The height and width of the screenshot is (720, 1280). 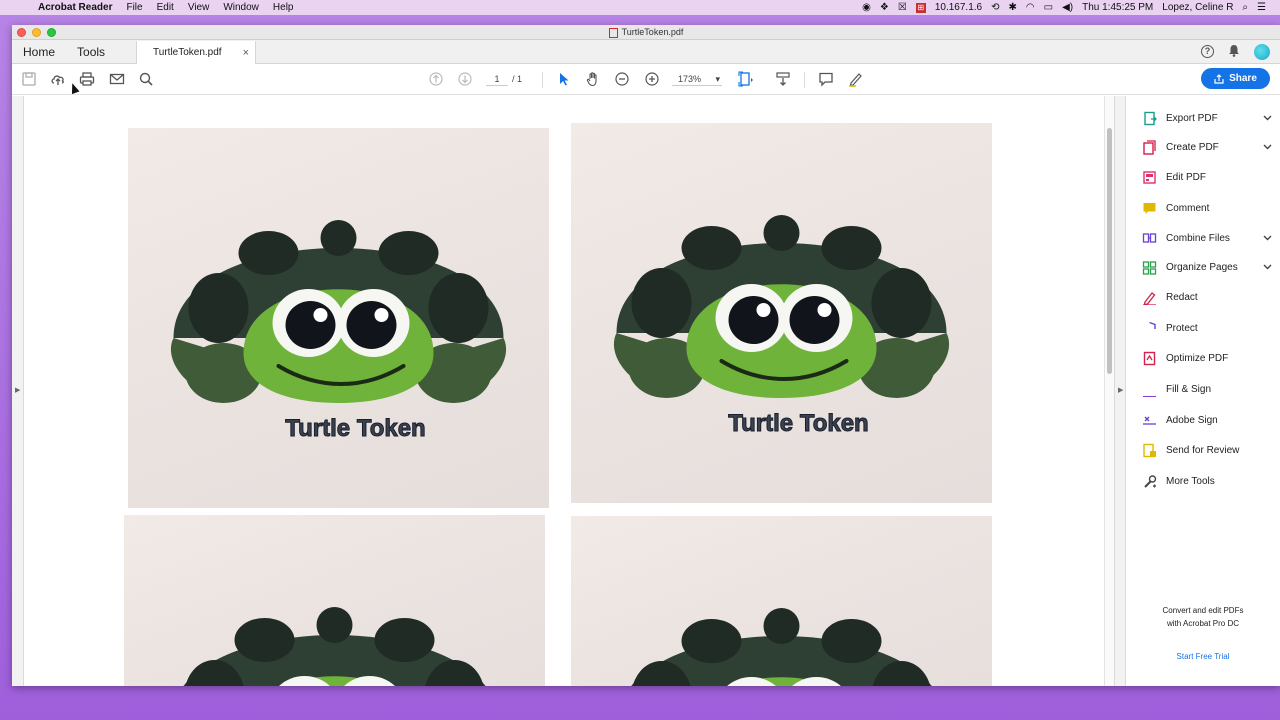 What do you see at coordinates (91, 51) in the screenshot?
I see `tab-tools: Tools` at bounding box center [91, 51].